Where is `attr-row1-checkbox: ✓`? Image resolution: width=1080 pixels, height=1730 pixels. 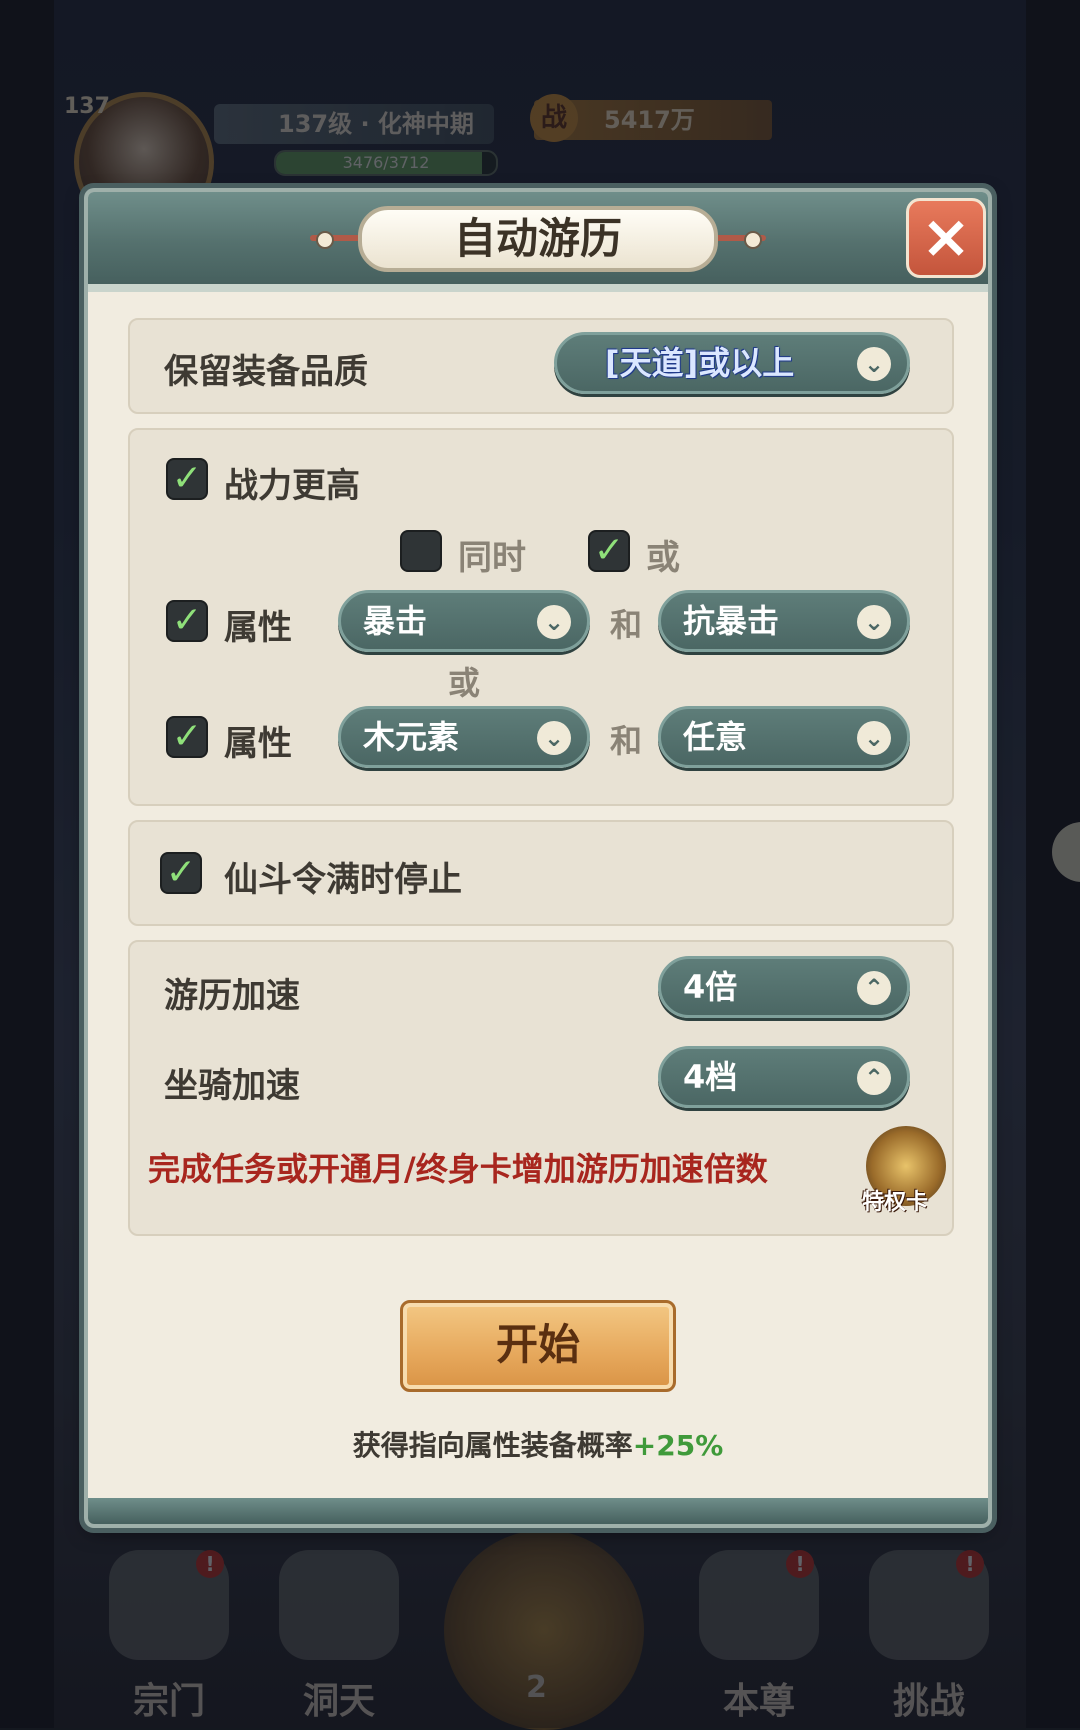 attr-row1-checkbox: ✓ is located at coordinates (187, 621).